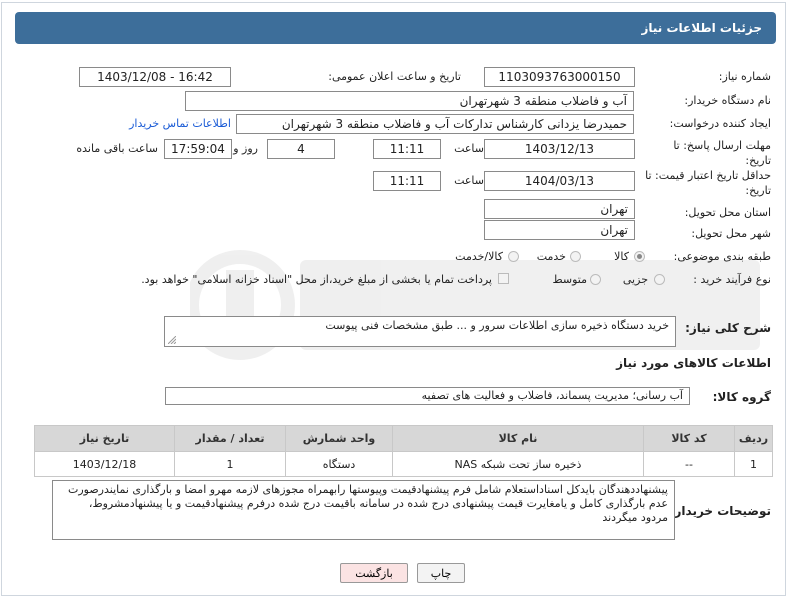 Image resolution: width=789 pixels, height=598 pixels. Describe the element at coordinates (727, 100) in the screenshot. I see `buyer-org-label: نام دستگاه خریدار:` at that location.